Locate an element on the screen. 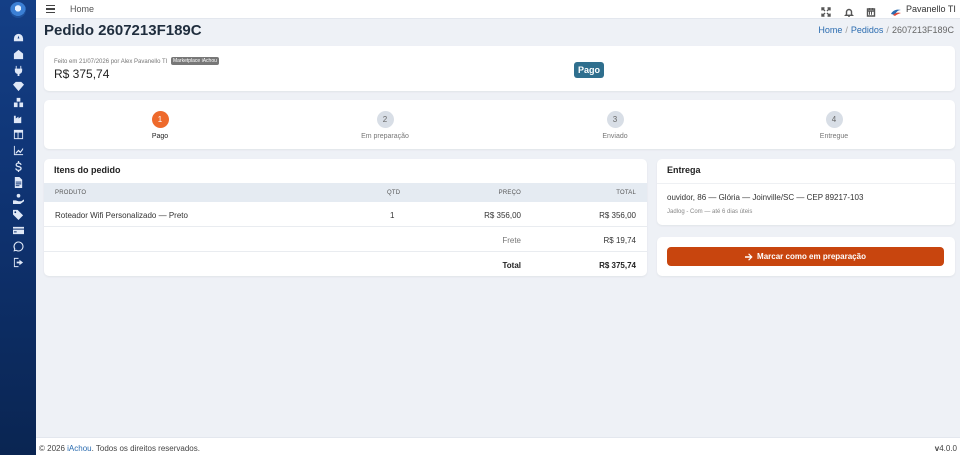 Image resolution: width=960 pixels, height=455 pixels. topbar-home-link: Home is located at coordinates (82, 9).